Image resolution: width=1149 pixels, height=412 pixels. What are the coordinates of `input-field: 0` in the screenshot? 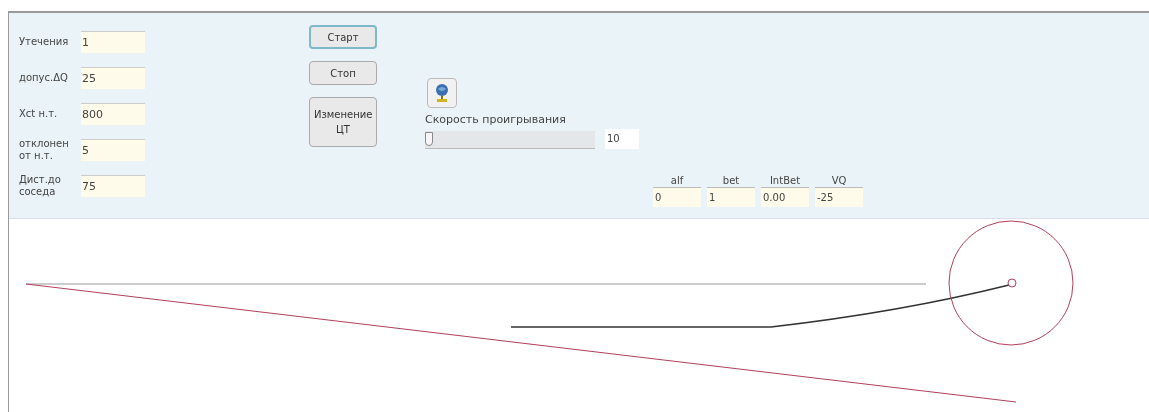 It's located at (677, 197).